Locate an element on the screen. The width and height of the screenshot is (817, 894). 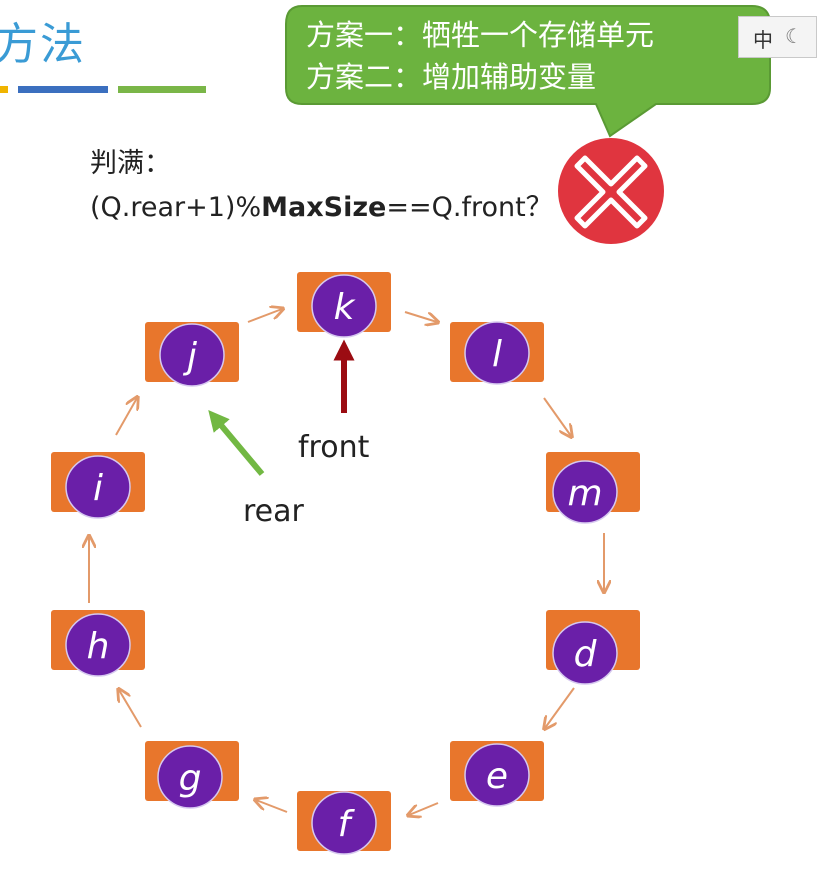
queue-node-j: j is located at coordinates (192, 354).